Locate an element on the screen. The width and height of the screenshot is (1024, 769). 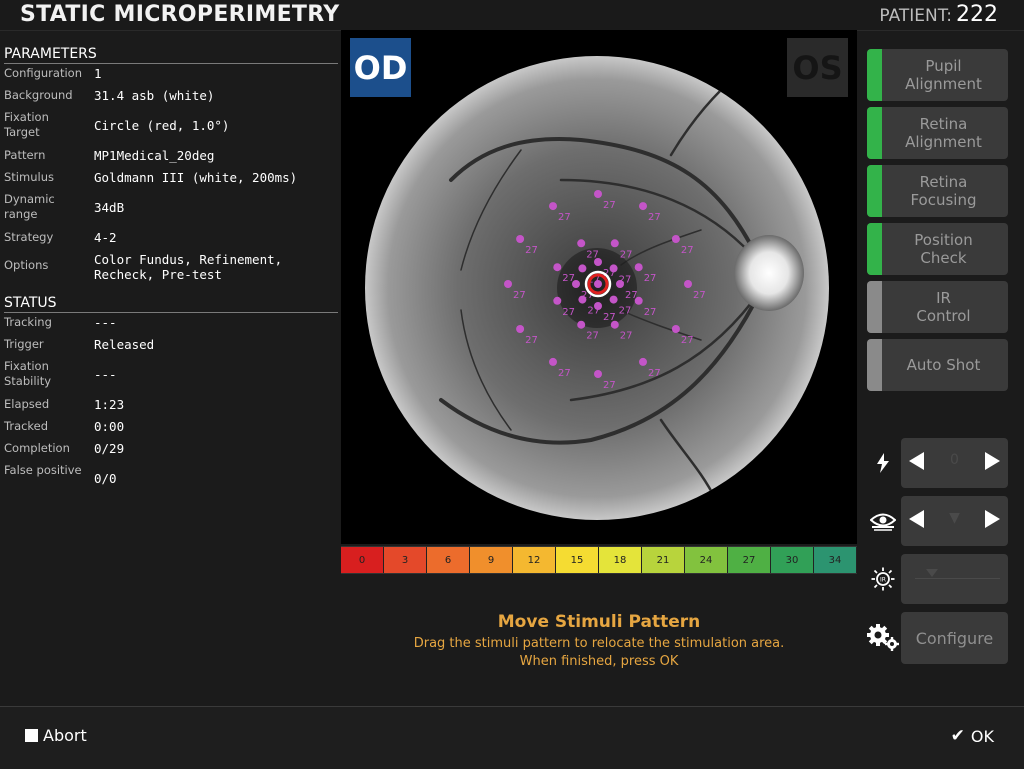
scale-cell-24: 24 is located at coordinates (706, 560).